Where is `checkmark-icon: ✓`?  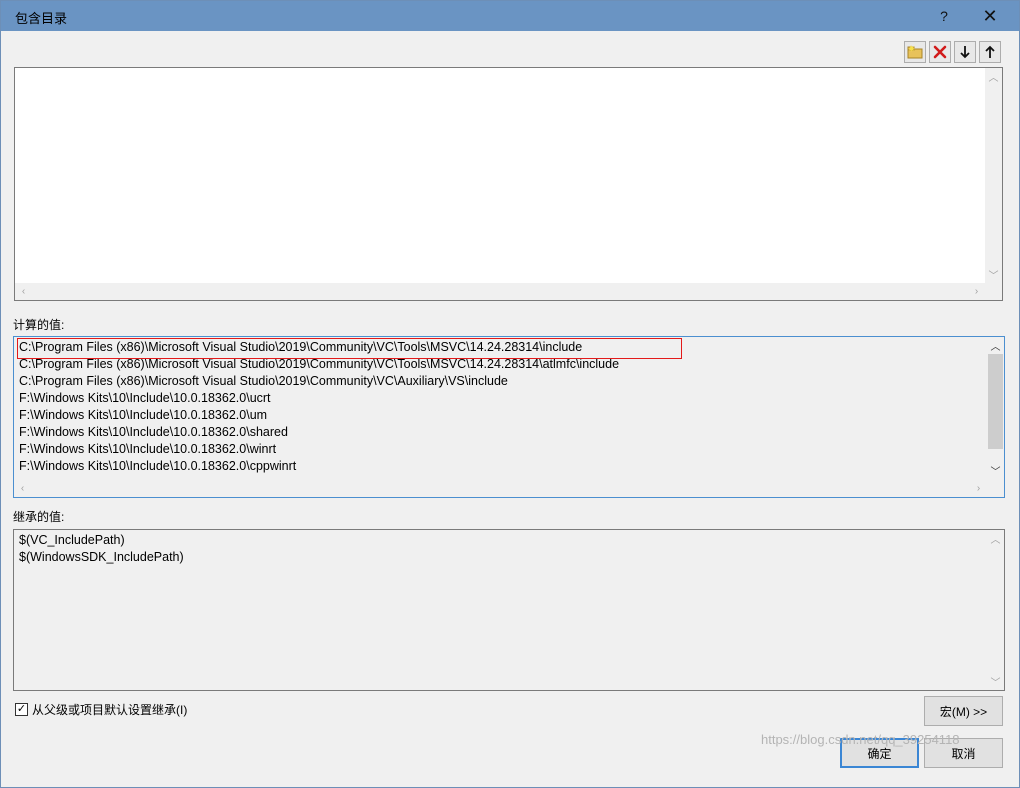
checkmark-icon: ✓ is located at coordinates (21, 709).